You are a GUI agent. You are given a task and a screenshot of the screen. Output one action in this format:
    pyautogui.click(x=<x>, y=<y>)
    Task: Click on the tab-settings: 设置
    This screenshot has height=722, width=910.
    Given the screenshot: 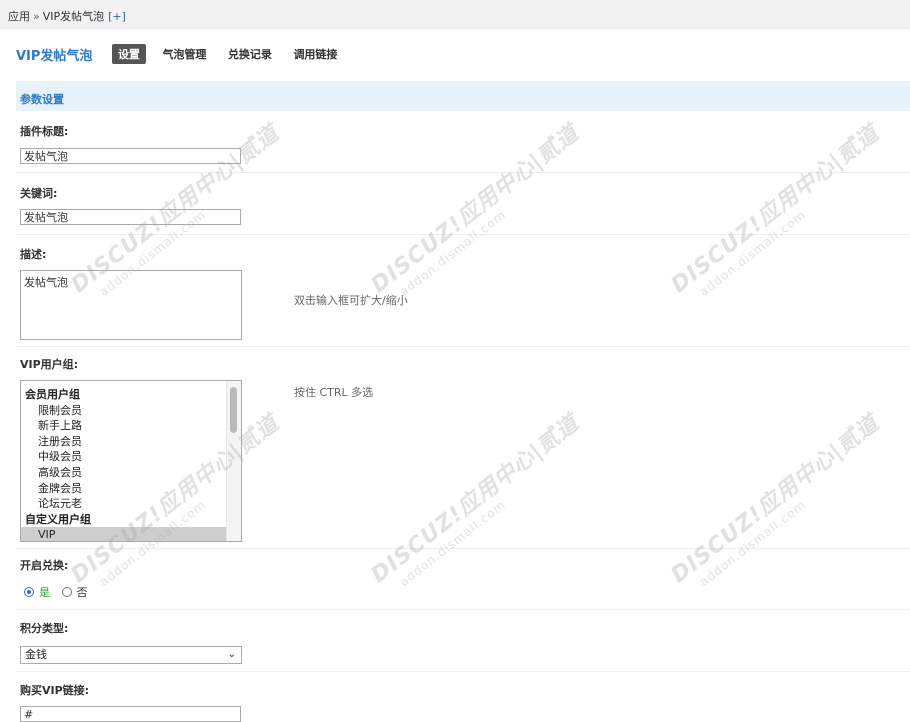 What is the action you would take?
    pyautogui.click(x=128, y=54)
    